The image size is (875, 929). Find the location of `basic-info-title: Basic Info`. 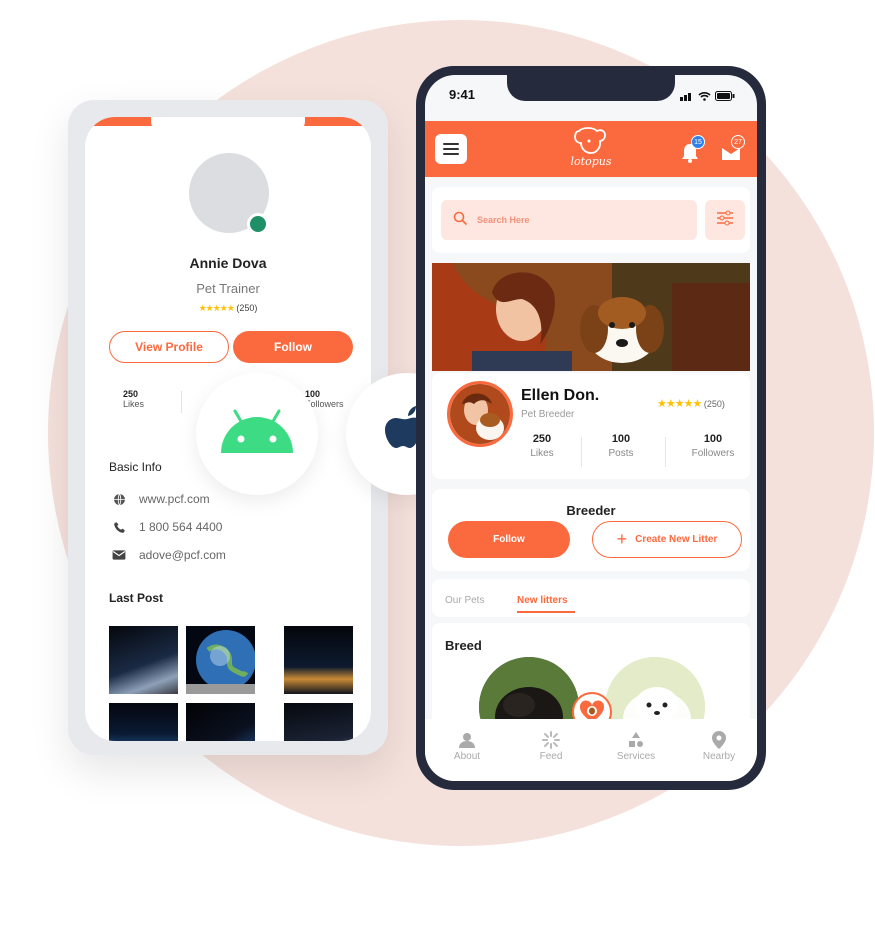

basic-info-title: Basic Info is located at coordinates (135, 467).